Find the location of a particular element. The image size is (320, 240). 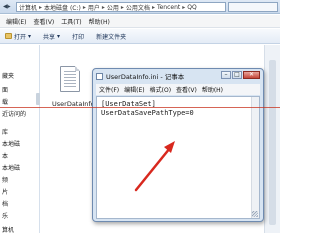

arrow-head is located at coordinates (169, 147).